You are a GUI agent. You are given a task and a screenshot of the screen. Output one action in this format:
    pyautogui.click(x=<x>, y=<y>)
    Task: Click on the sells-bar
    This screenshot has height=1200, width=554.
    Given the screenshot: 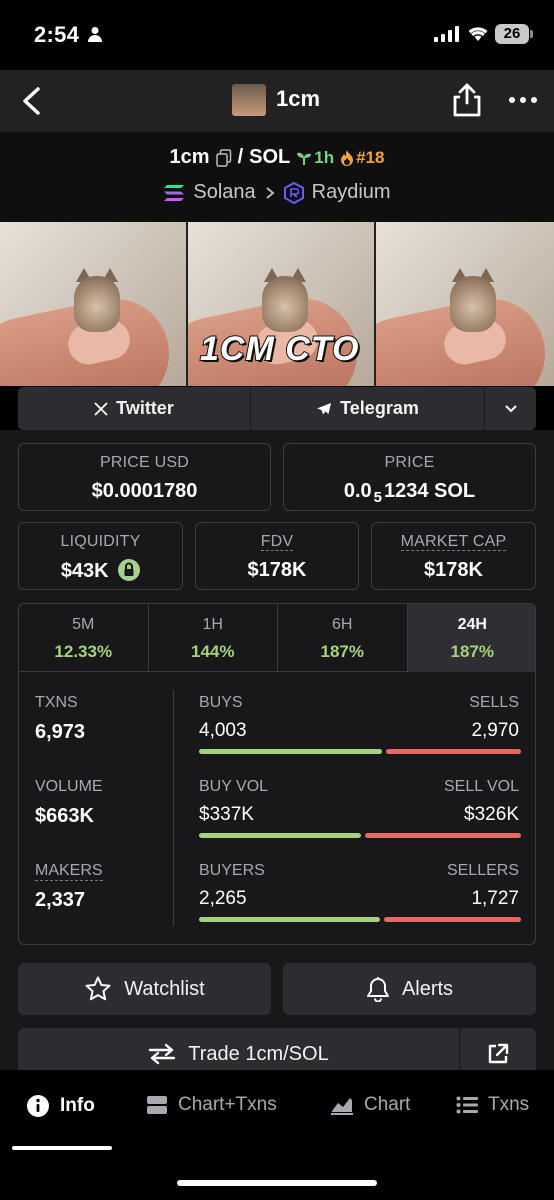 What is the action you would take?
    pyautogui.click(x=453, y=751)
    